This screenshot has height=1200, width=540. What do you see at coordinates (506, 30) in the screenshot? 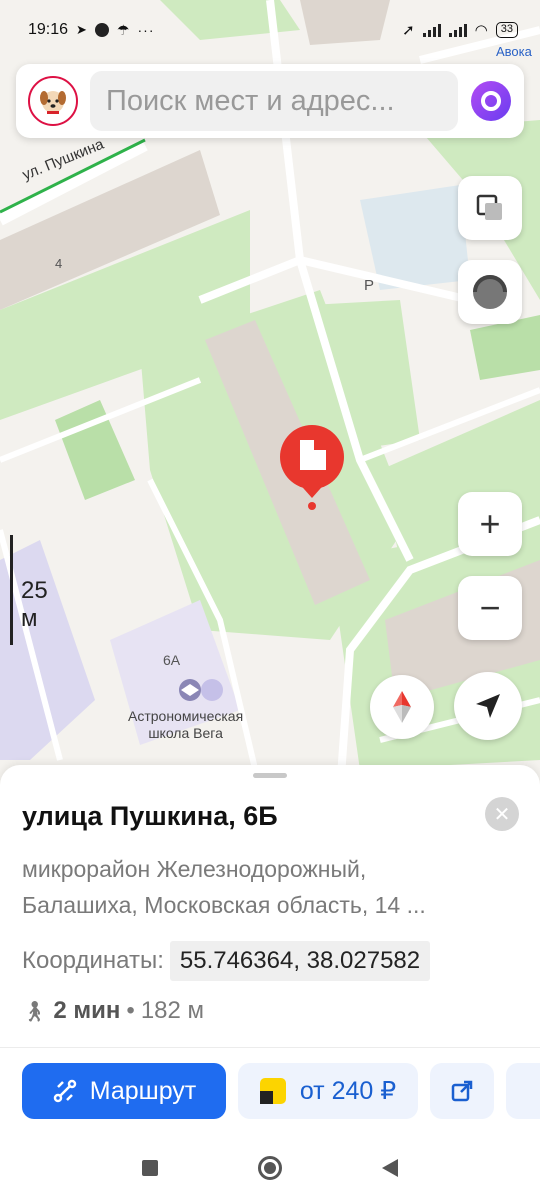
I see `battery-icon: 33` at bounding box center [506, 30].